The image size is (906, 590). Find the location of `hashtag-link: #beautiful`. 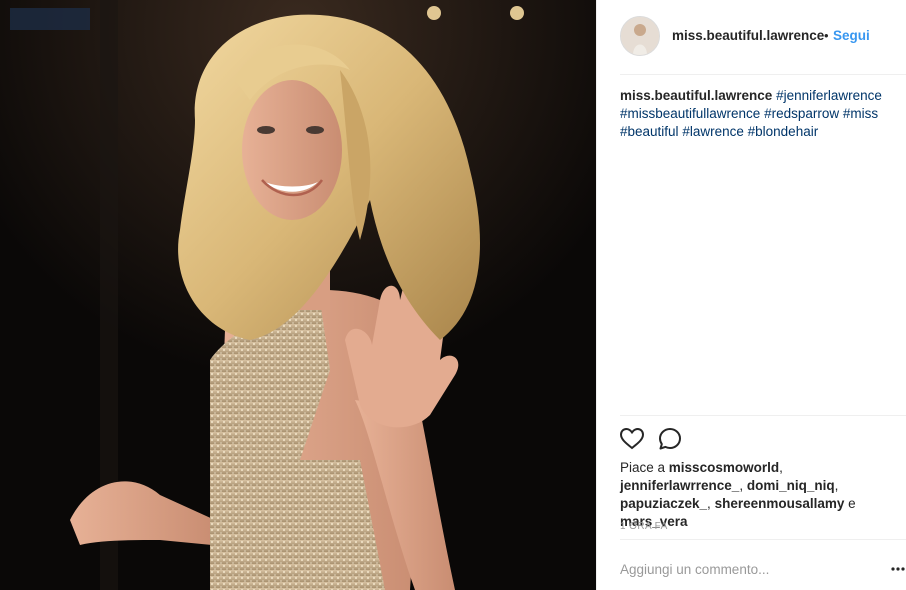

hashtag-link: #beautiful is located at coordinates (649, 131).